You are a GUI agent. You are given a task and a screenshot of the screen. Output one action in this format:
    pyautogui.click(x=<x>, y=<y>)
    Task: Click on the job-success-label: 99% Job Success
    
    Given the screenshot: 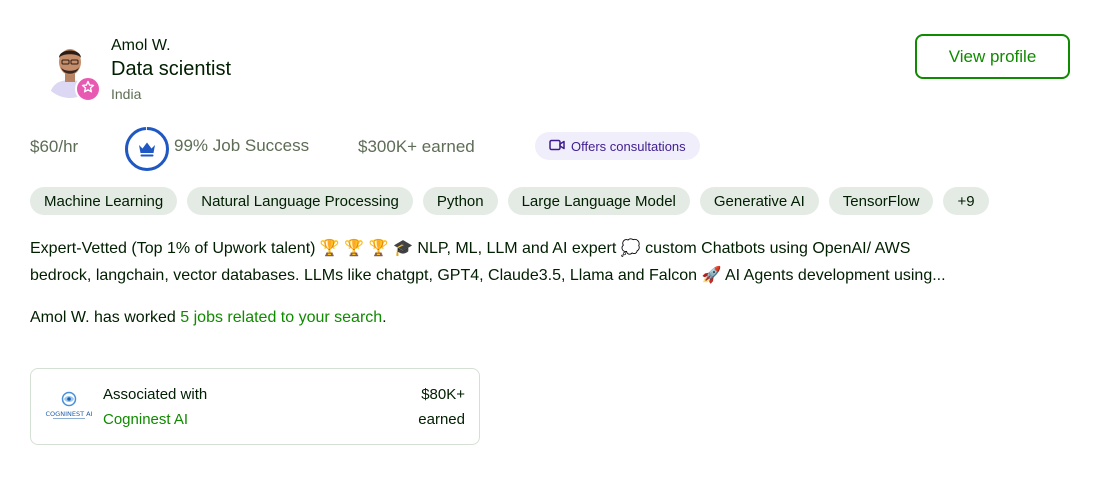 What is the action you would take?
    pyautogui.click(x=242, y=145)
    